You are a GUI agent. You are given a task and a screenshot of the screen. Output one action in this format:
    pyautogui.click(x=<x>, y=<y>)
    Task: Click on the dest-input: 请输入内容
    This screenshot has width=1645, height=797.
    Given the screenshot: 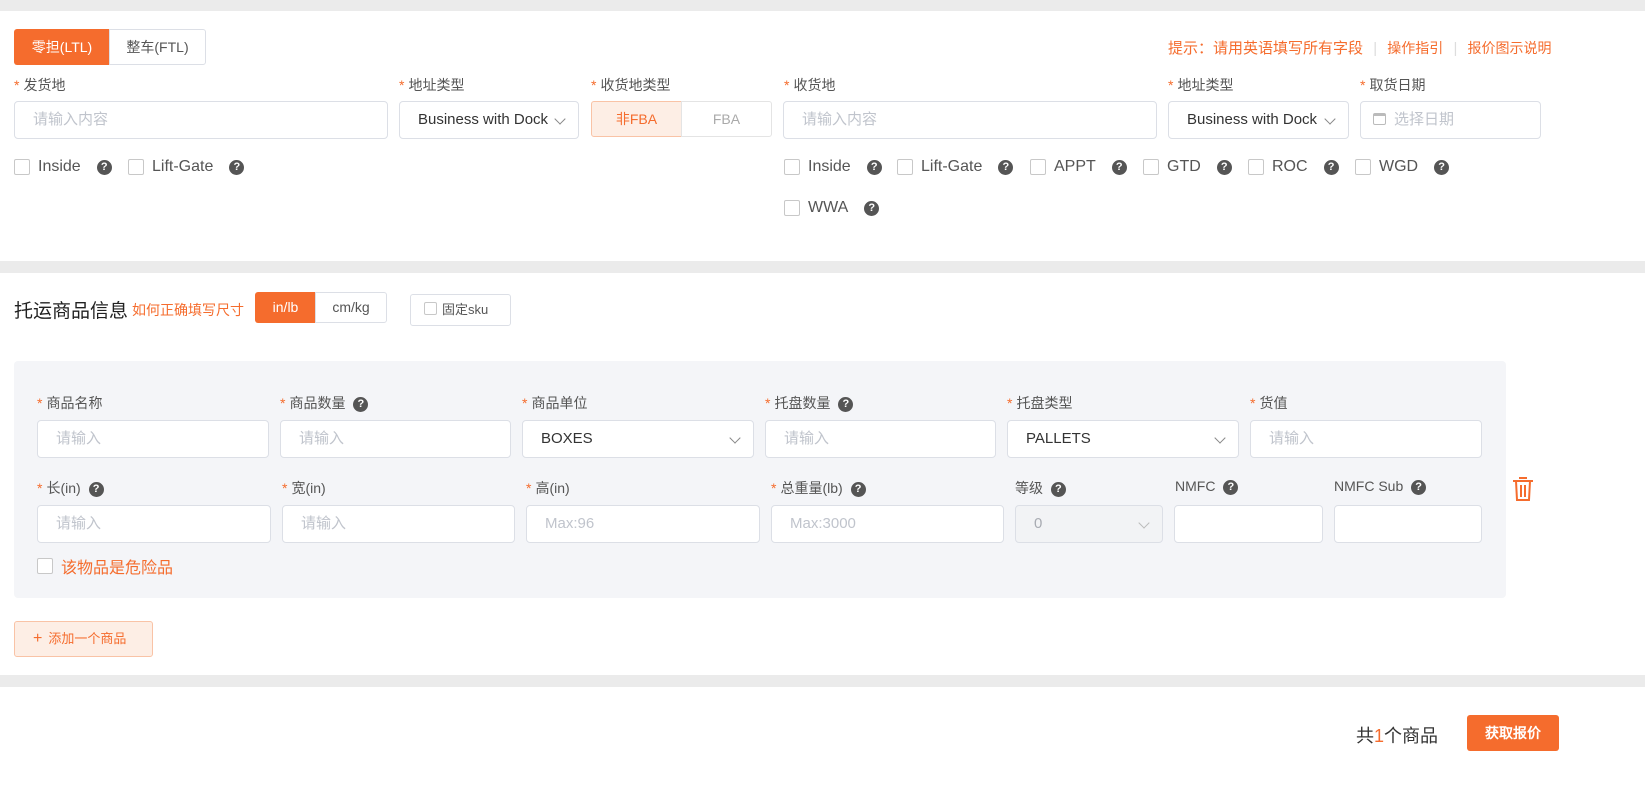 What is the action you would take?
    pyautogui.click(x=970, y=120)
    